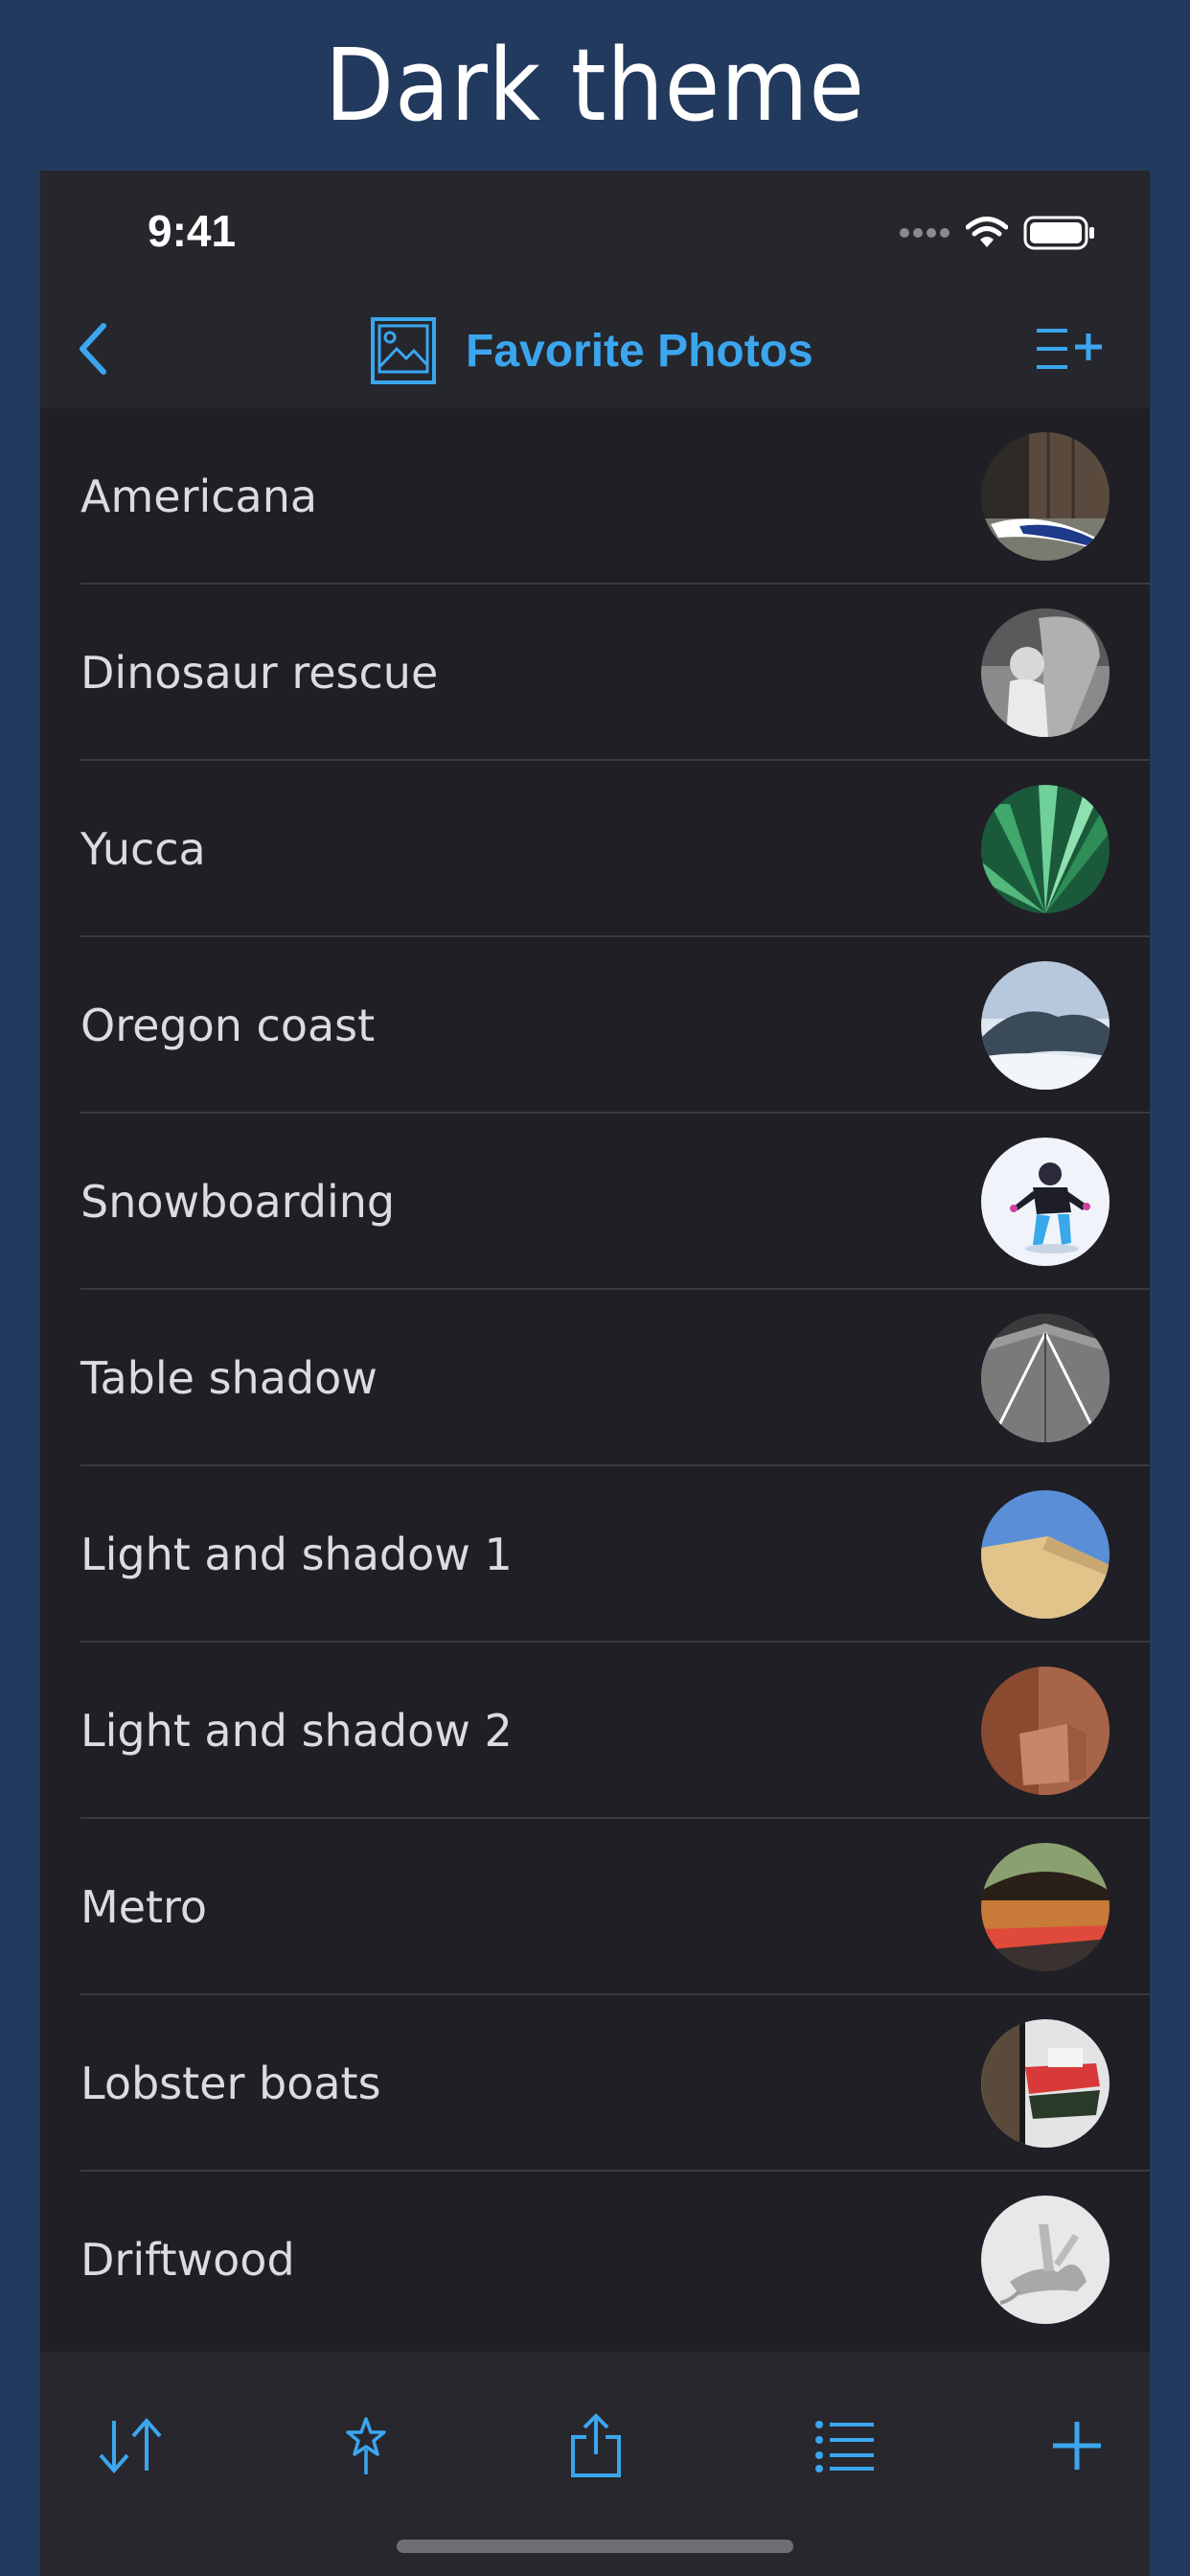 The width and height of the screenshot is (1190, 2576). I want to click on share-button, so click(596, 2445).